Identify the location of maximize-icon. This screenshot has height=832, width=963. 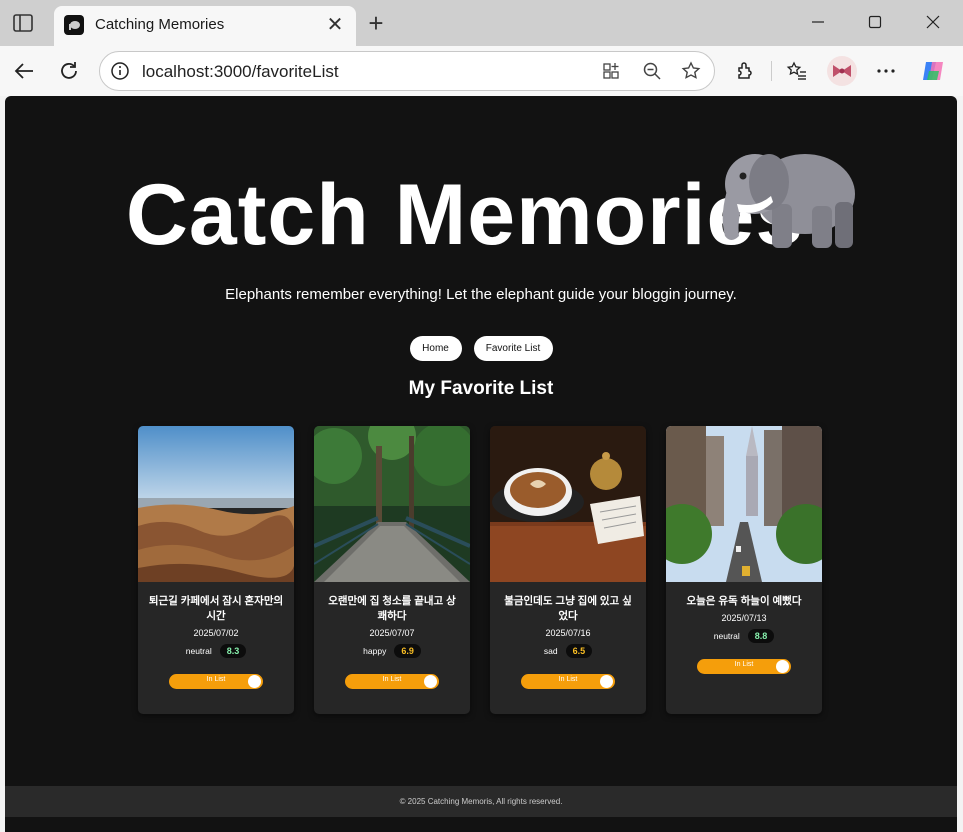
(875, 22).